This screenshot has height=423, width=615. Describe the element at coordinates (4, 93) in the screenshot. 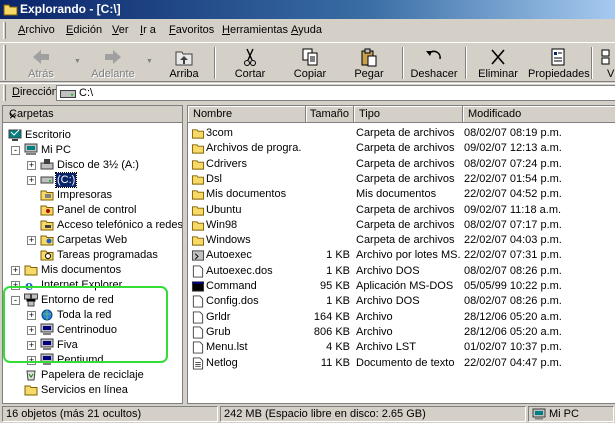

I see `address-grip` at that location.